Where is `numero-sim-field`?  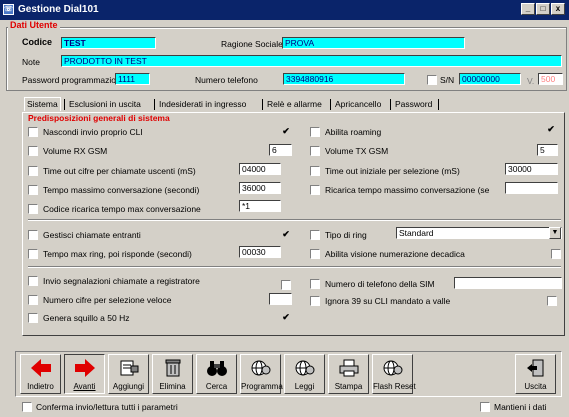
numero-sim-field is located at coordinates (508, 283).